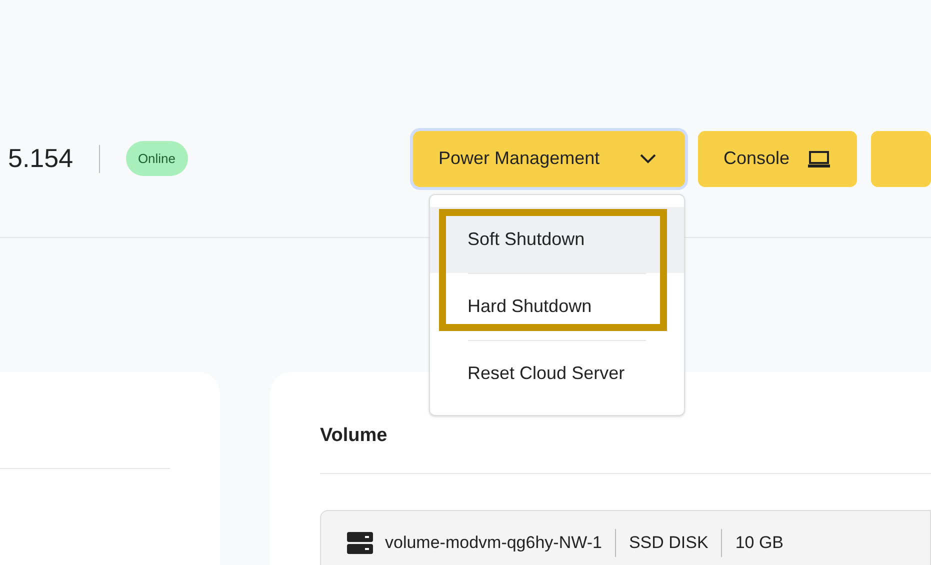  I want to click on server-ip: 5.154, so click(41, 158).